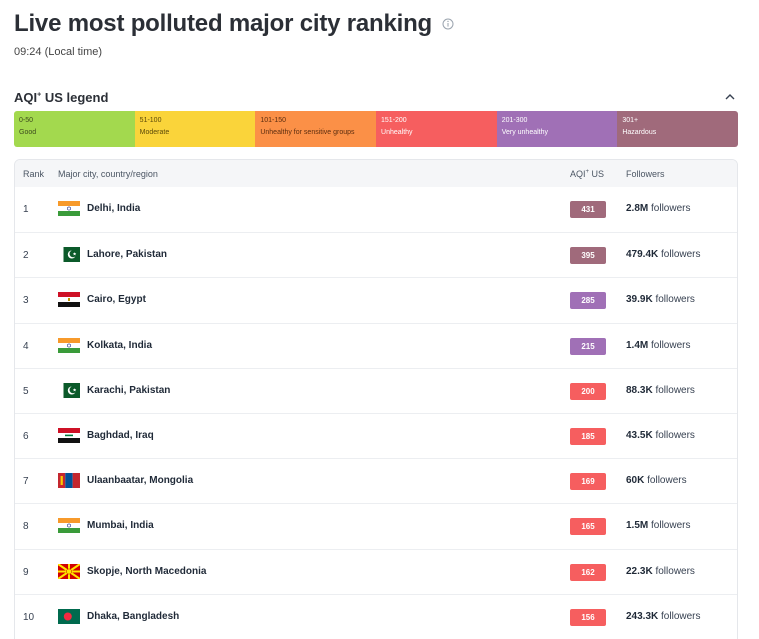 The height and width of the screenshot is (639, 759). I want to click on rank-cell: 3, so click(26, 301).